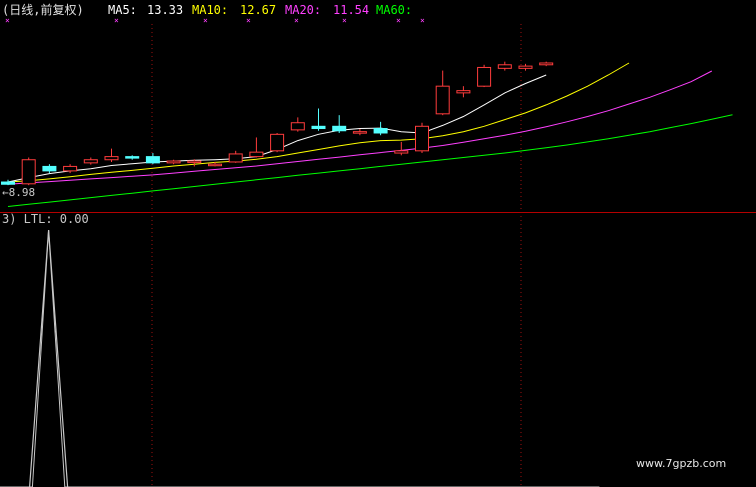 The width and height of the screenshot is (756, 487). I want to click on ma10-value: 12.67, so click(258, 10).